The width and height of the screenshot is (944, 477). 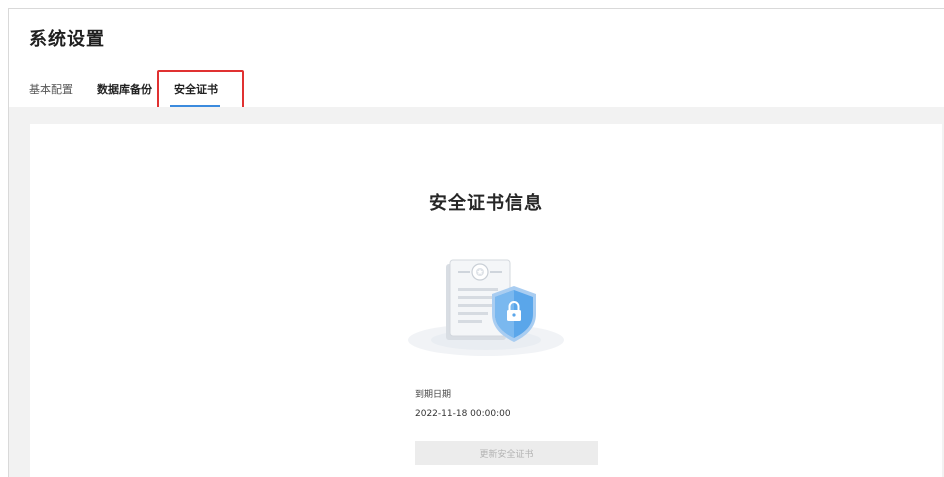 What do you see at coordinates (486, 307) in the screenshot?
I see `certificate-shield-lock-icon` at bounding box center [486, 307].